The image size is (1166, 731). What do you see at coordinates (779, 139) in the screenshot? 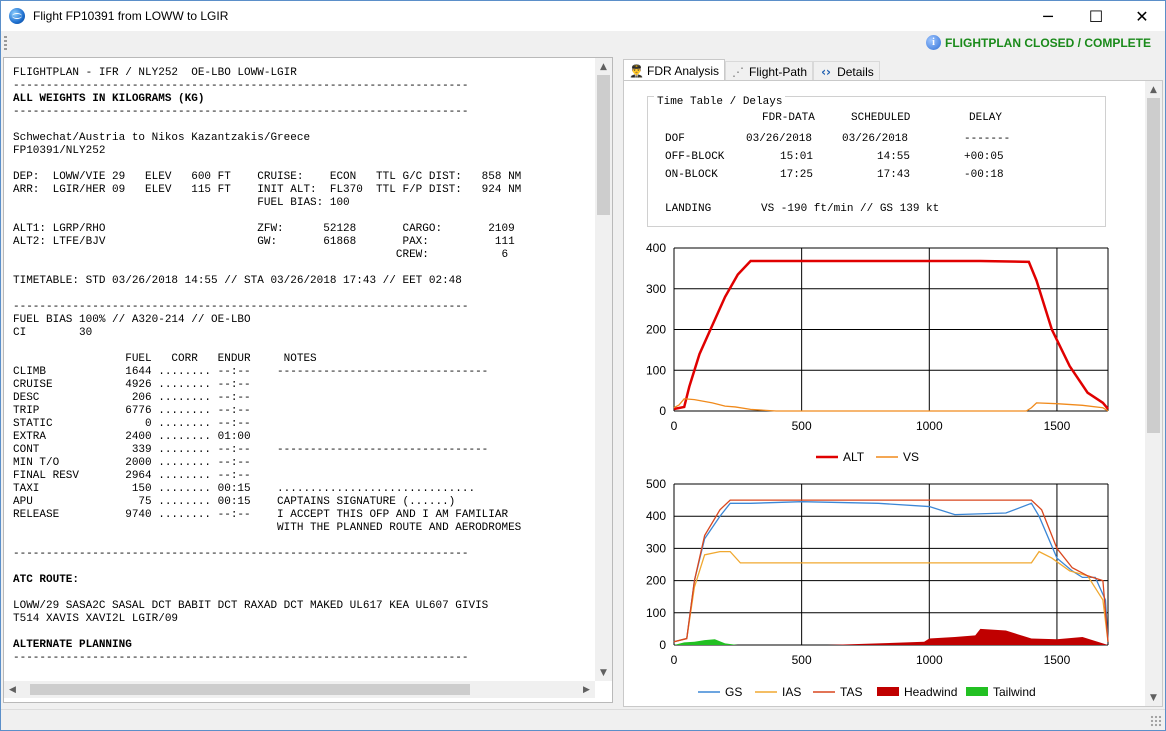
I see `timetable-fdr-value: 03/26/2018` at bounding box center [779, 139].